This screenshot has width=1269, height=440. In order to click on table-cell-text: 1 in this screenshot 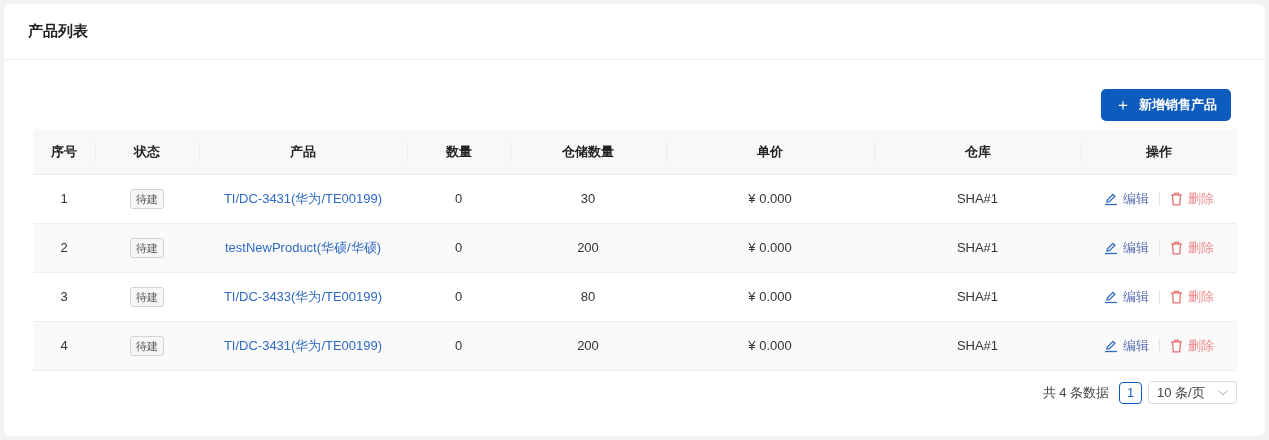, I will do `click(64, 199)`.